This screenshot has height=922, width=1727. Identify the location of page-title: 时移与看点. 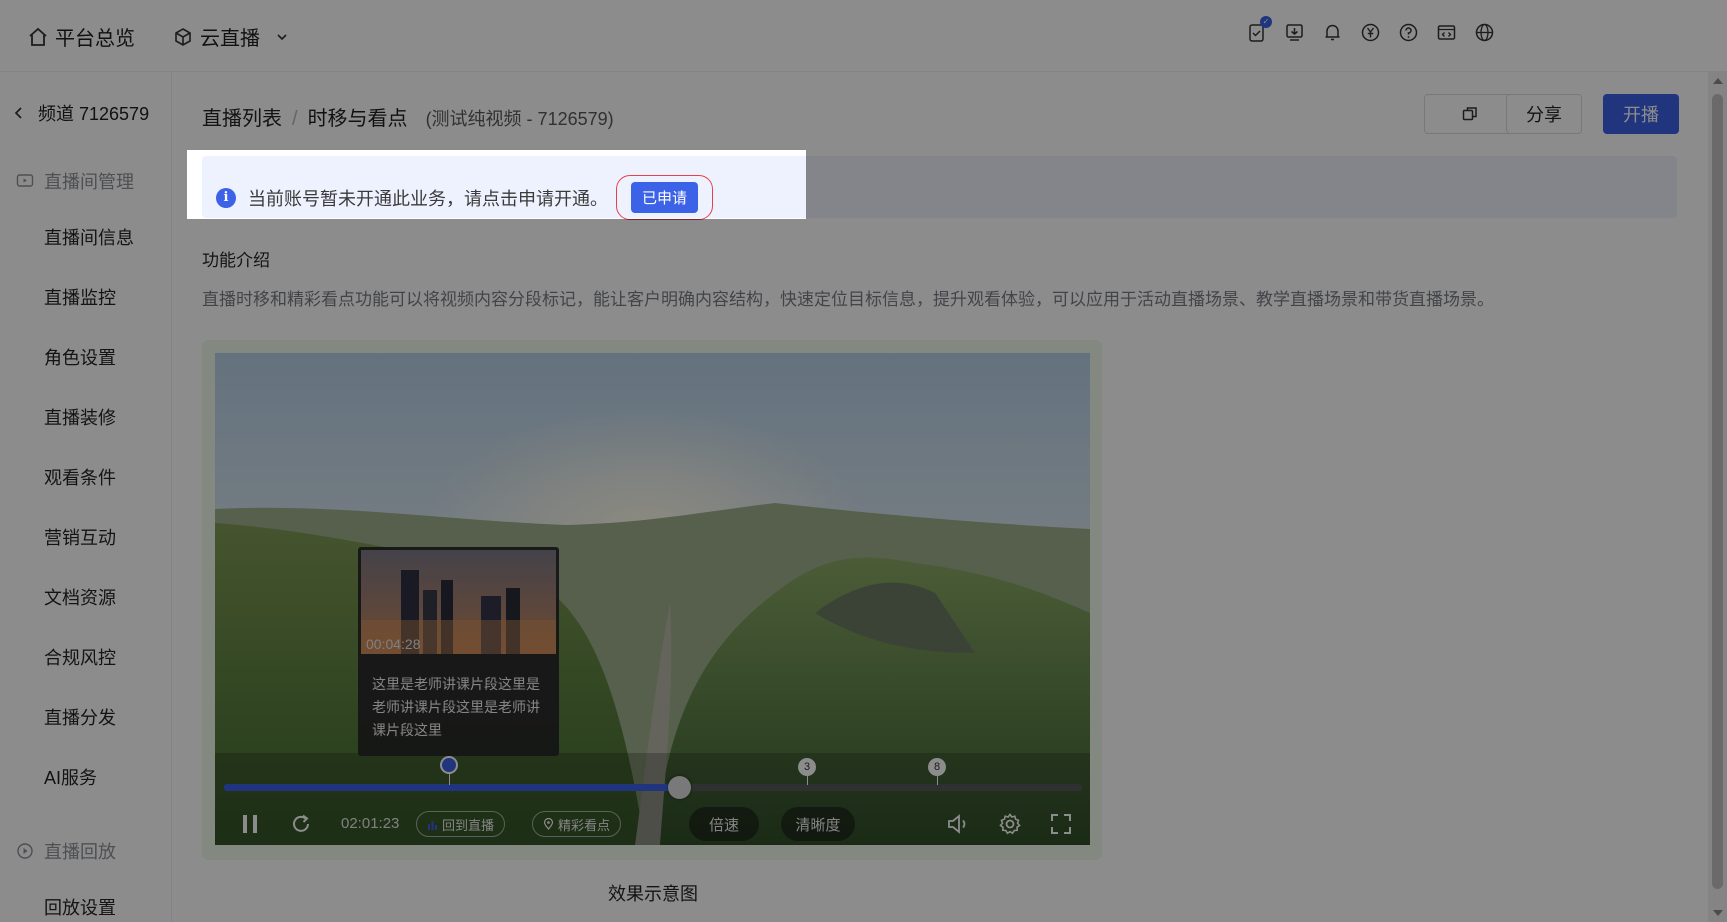
(357, 119).